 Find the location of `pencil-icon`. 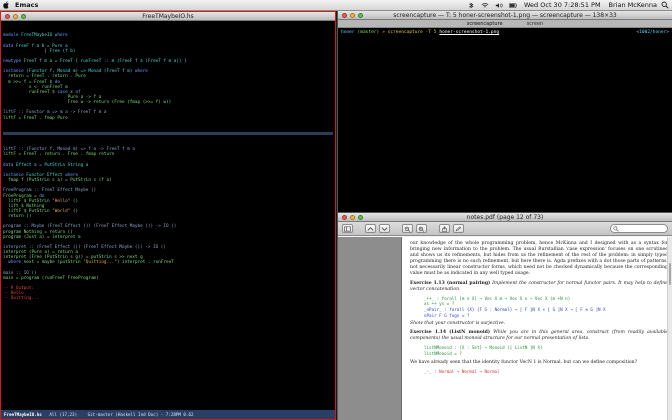

pencil-icon is located at coordinates (458, 228).